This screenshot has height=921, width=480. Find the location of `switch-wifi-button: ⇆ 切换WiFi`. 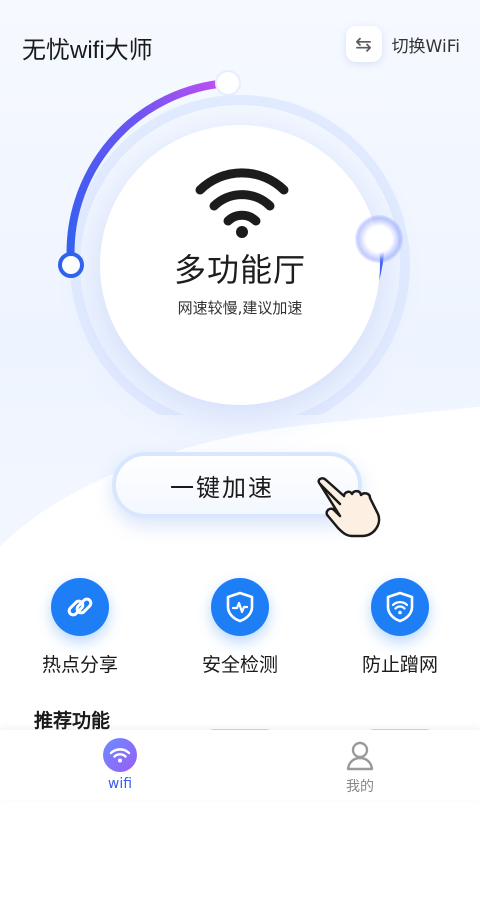

switch-wifi-button: ⇆ 切换WiFi is located at coordinates (402, 44).